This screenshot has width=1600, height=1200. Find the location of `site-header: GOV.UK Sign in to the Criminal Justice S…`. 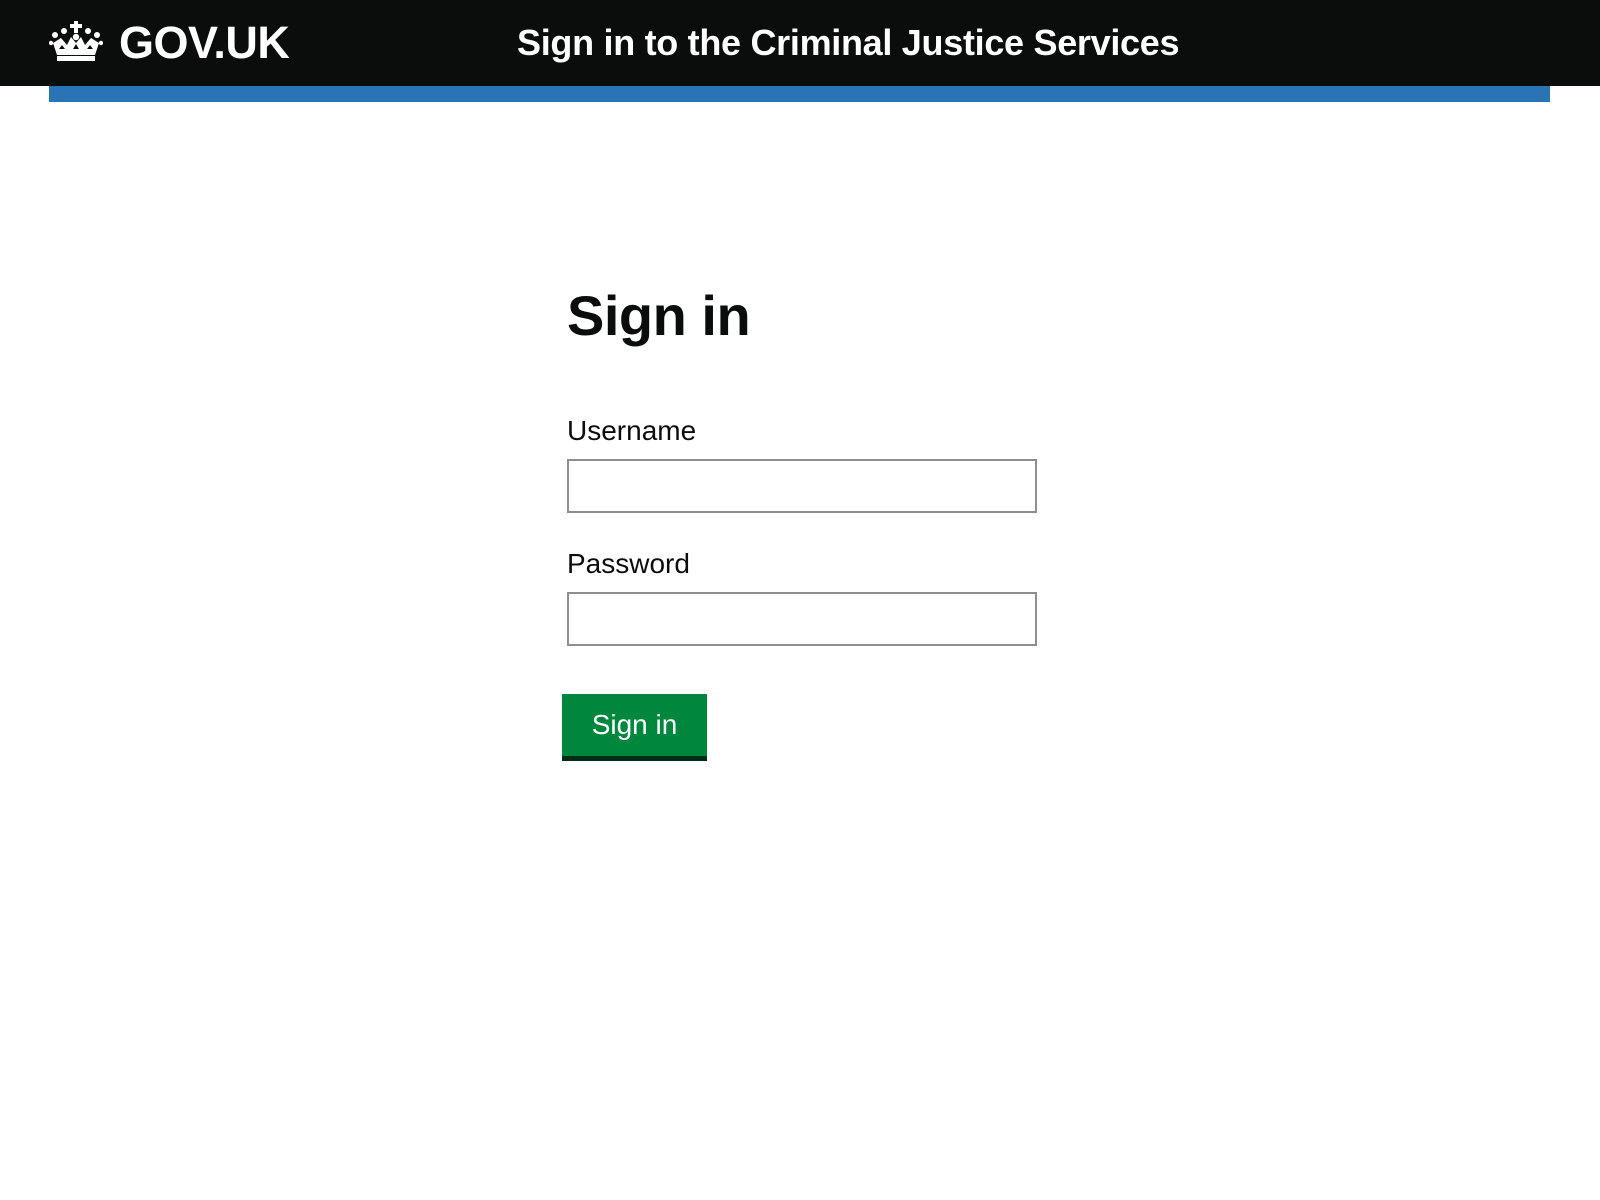

site-header: GOV.UK Sign in to the Criminal Justice S… is located at coordinates (800, 43).